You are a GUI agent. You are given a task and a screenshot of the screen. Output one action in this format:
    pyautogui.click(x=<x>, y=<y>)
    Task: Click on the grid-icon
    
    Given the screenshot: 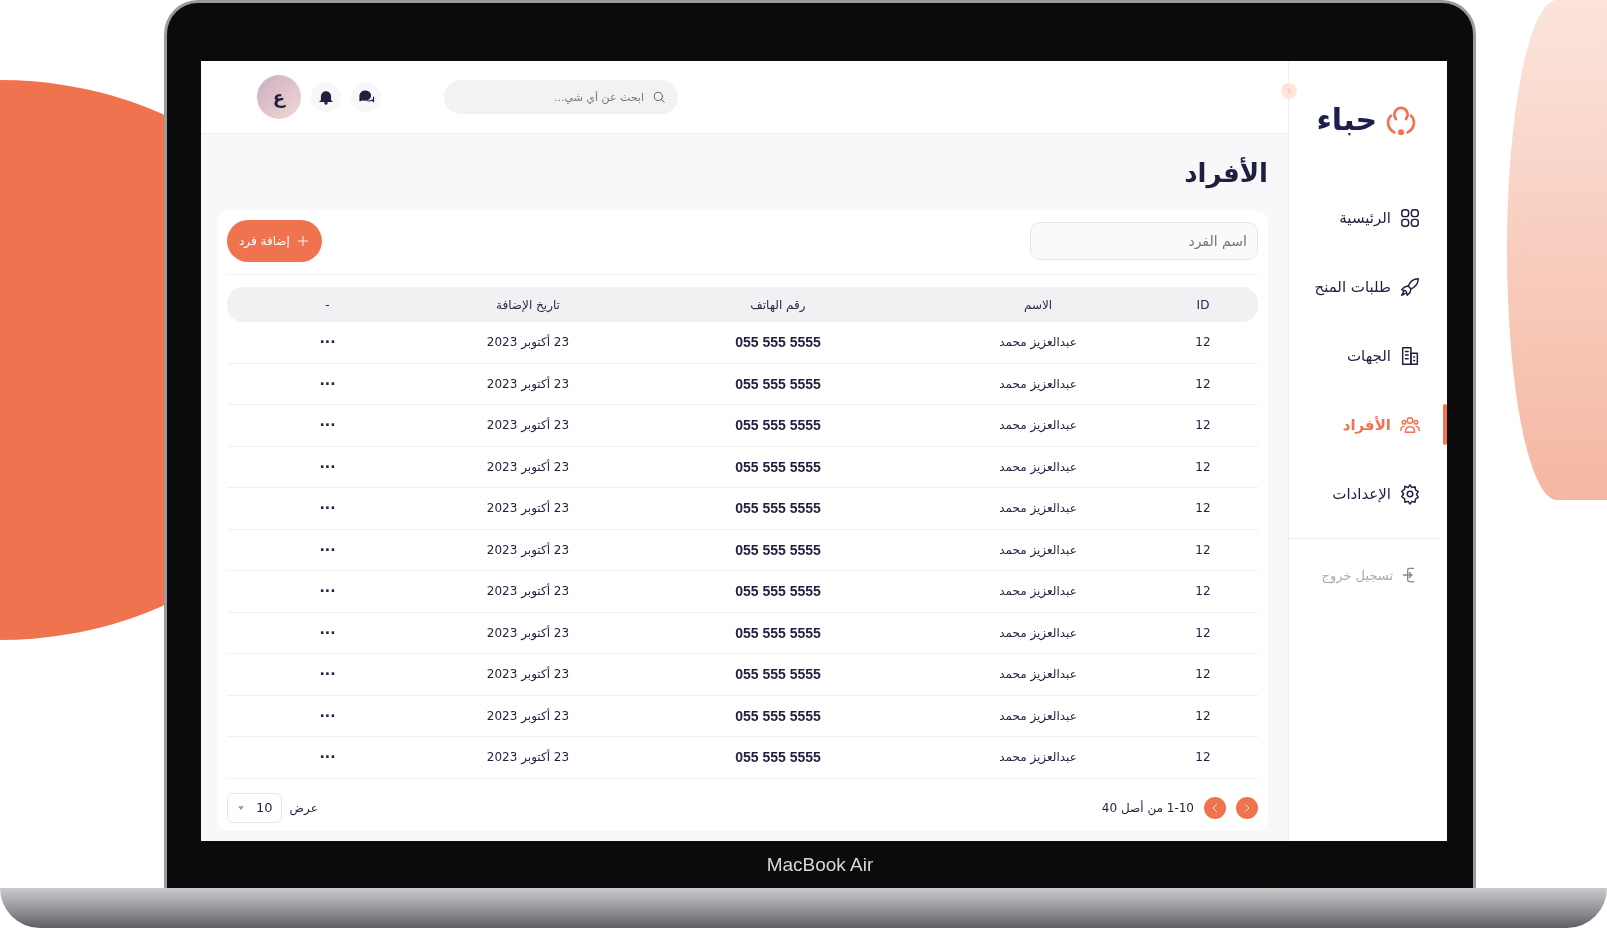 What is the action you would take?
    pyautogui.click(x=1410, y=217)
    